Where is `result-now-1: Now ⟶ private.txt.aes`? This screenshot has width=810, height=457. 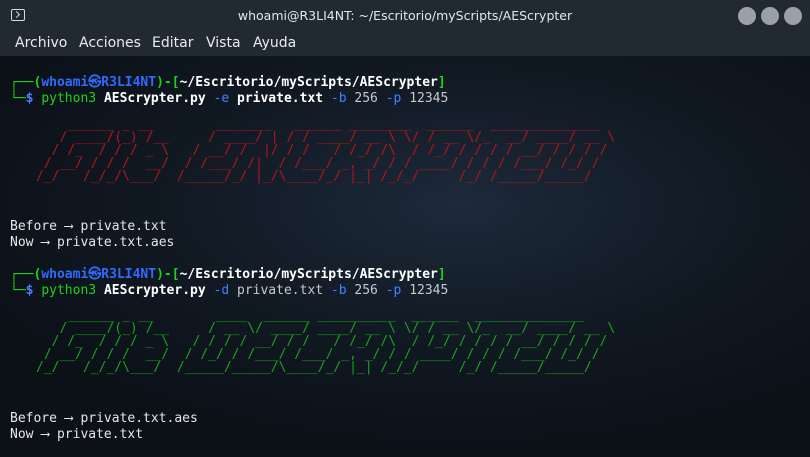 result-now-1: Now ⟶ private.txt.aes is located at coordinates (92, 242).